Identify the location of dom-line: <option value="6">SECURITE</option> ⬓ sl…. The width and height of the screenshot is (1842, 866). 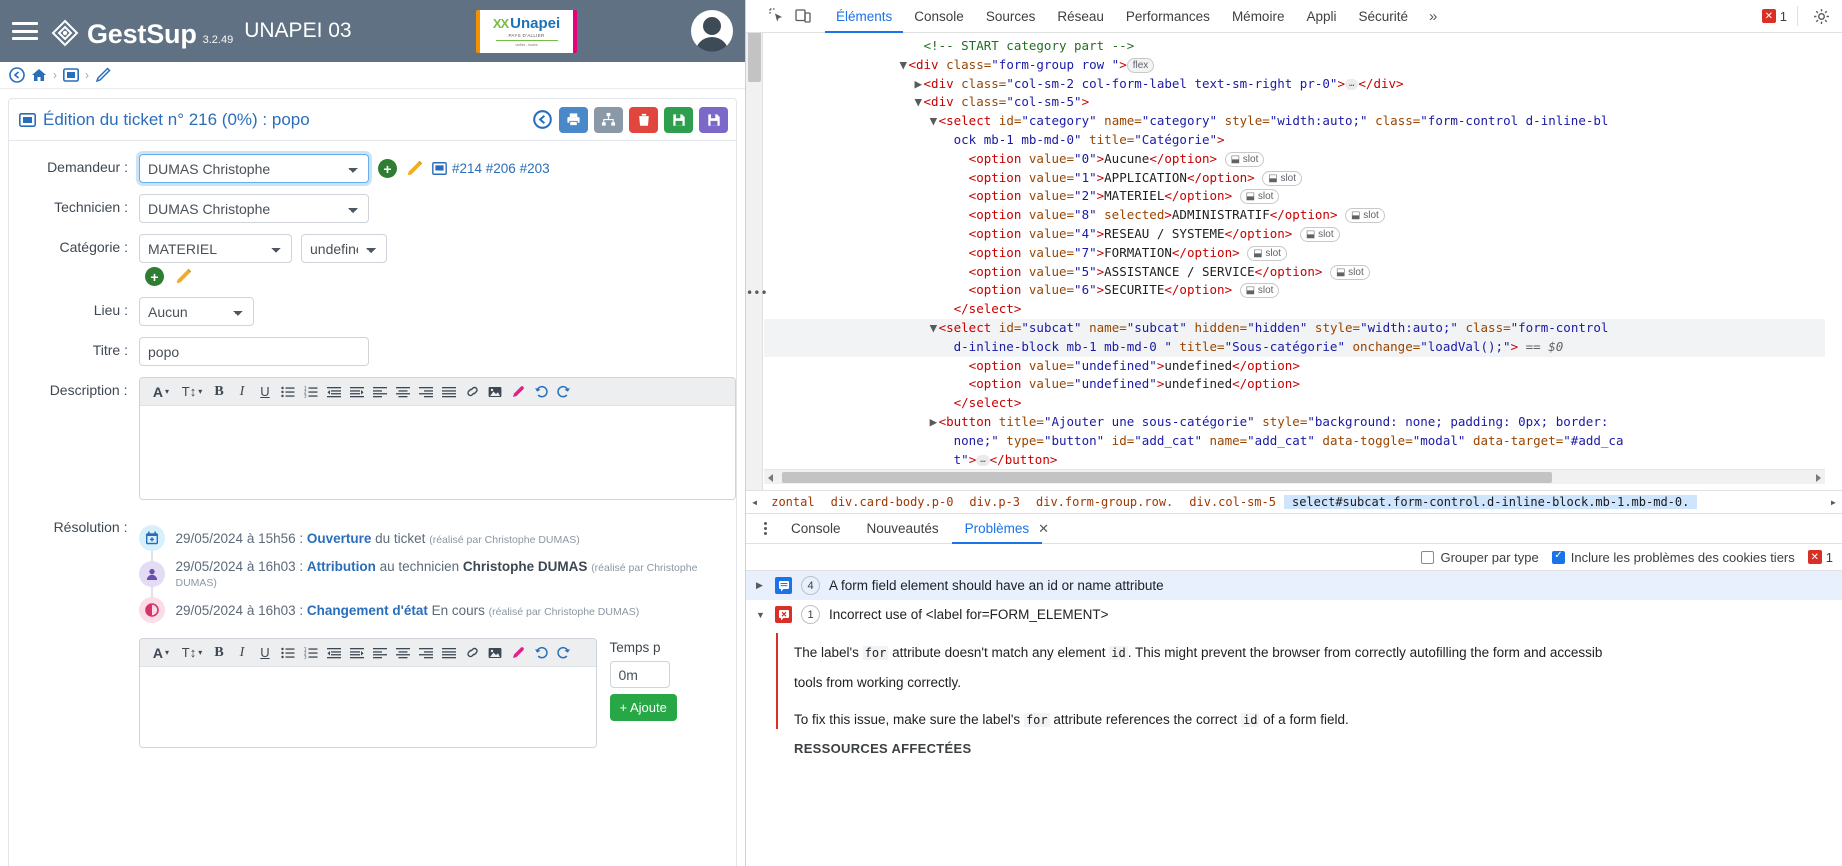
(1294, 290).